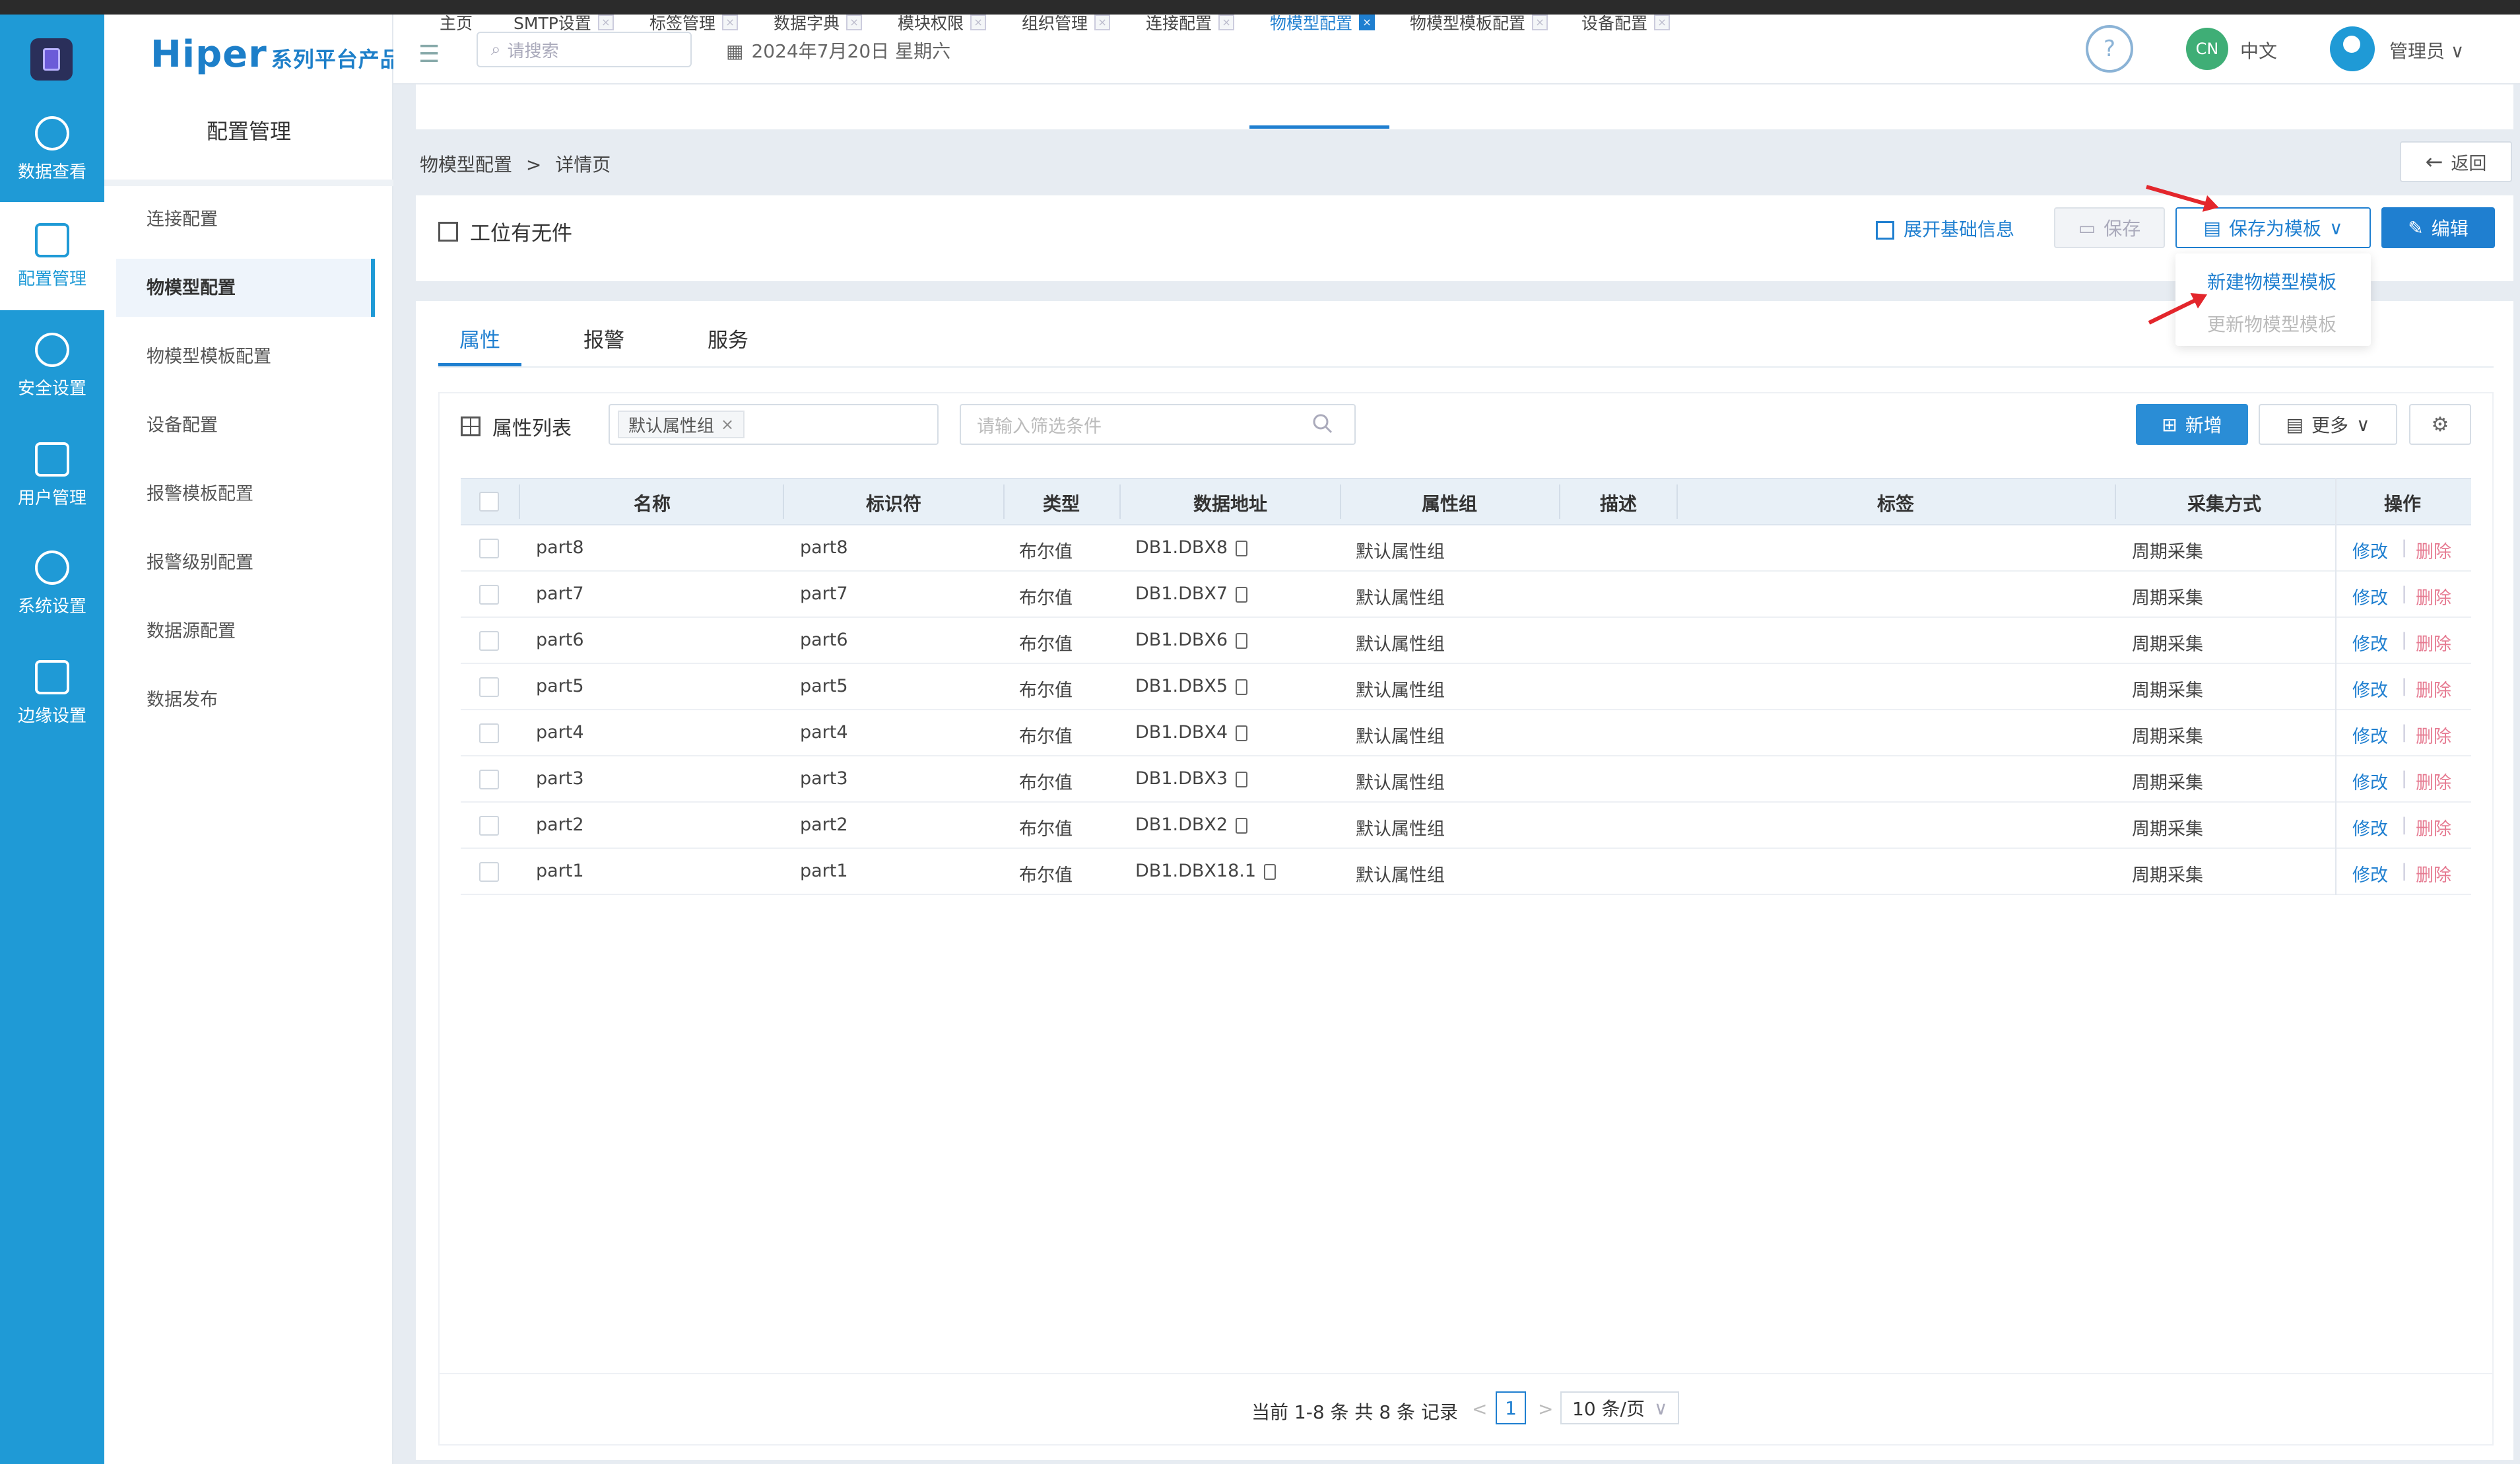 This screenshot has height=1464, width=2520. What do you see at coordinates (2109, 49) in the screenshot?
I see `help-icon: ?` at bounding box center [2109, 49].